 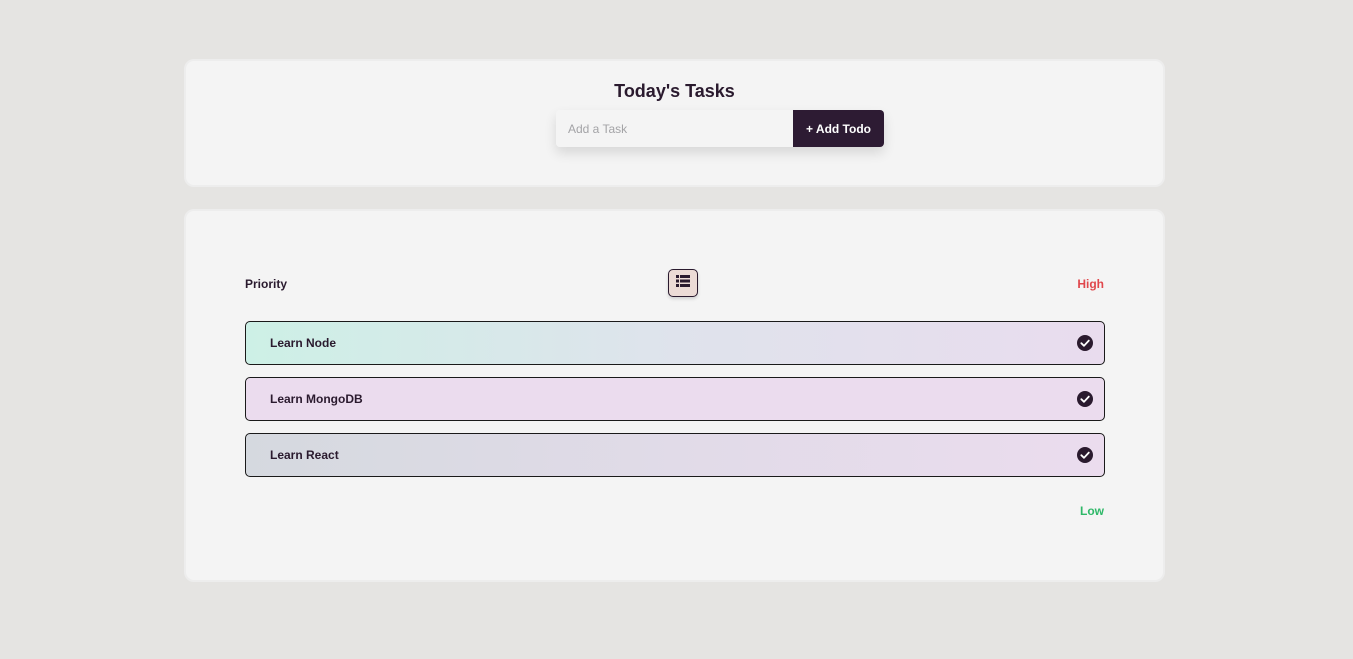 I want to click on todo-item: Learn React, so click(x=675, y=455).